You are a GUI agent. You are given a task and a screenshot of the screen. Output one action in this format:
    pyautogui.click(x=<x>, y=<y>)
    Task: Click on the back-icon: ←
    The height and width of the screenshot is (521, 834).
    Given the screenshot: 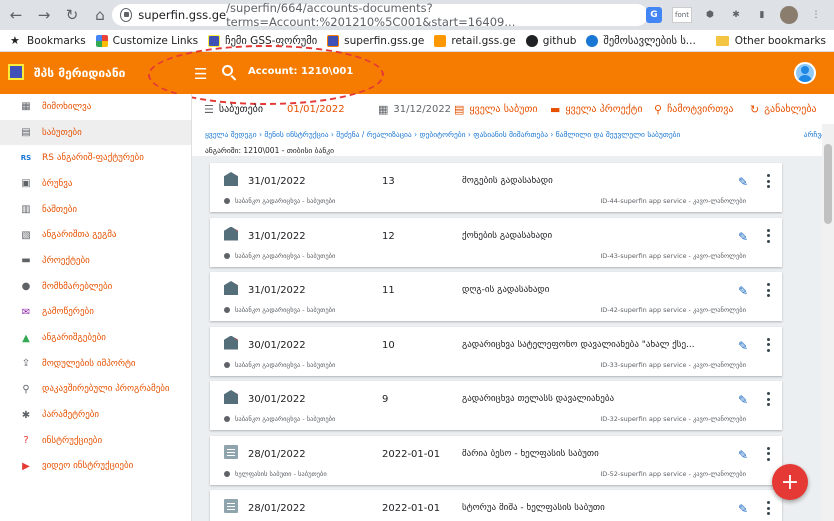 What is the action you would take?
    pyautogui.click(x=16, y=15)
    